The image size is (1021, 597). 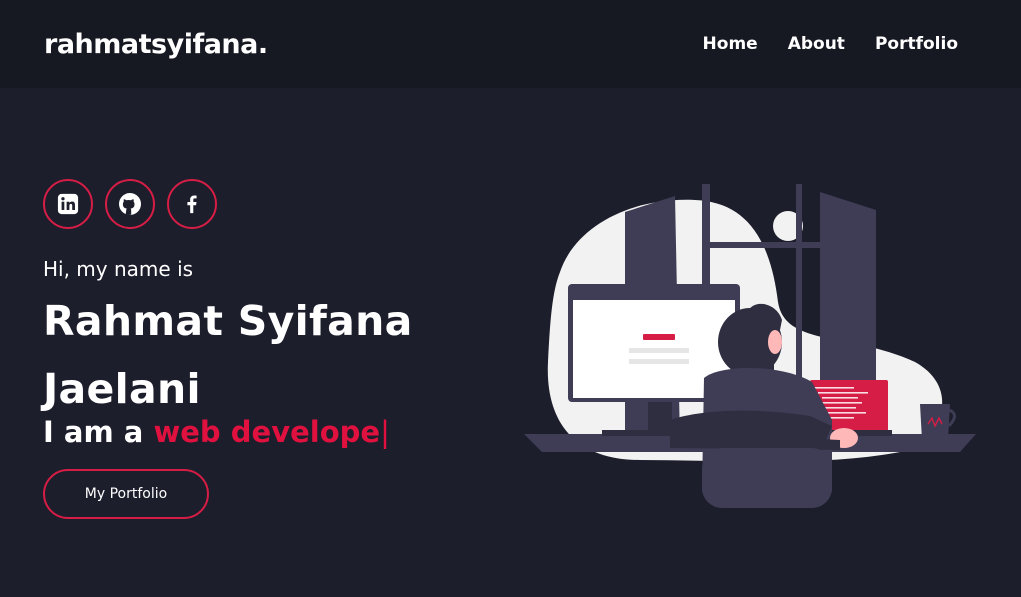 I want to click on name-line-2: Jaelani, so click(x=122, y=389).